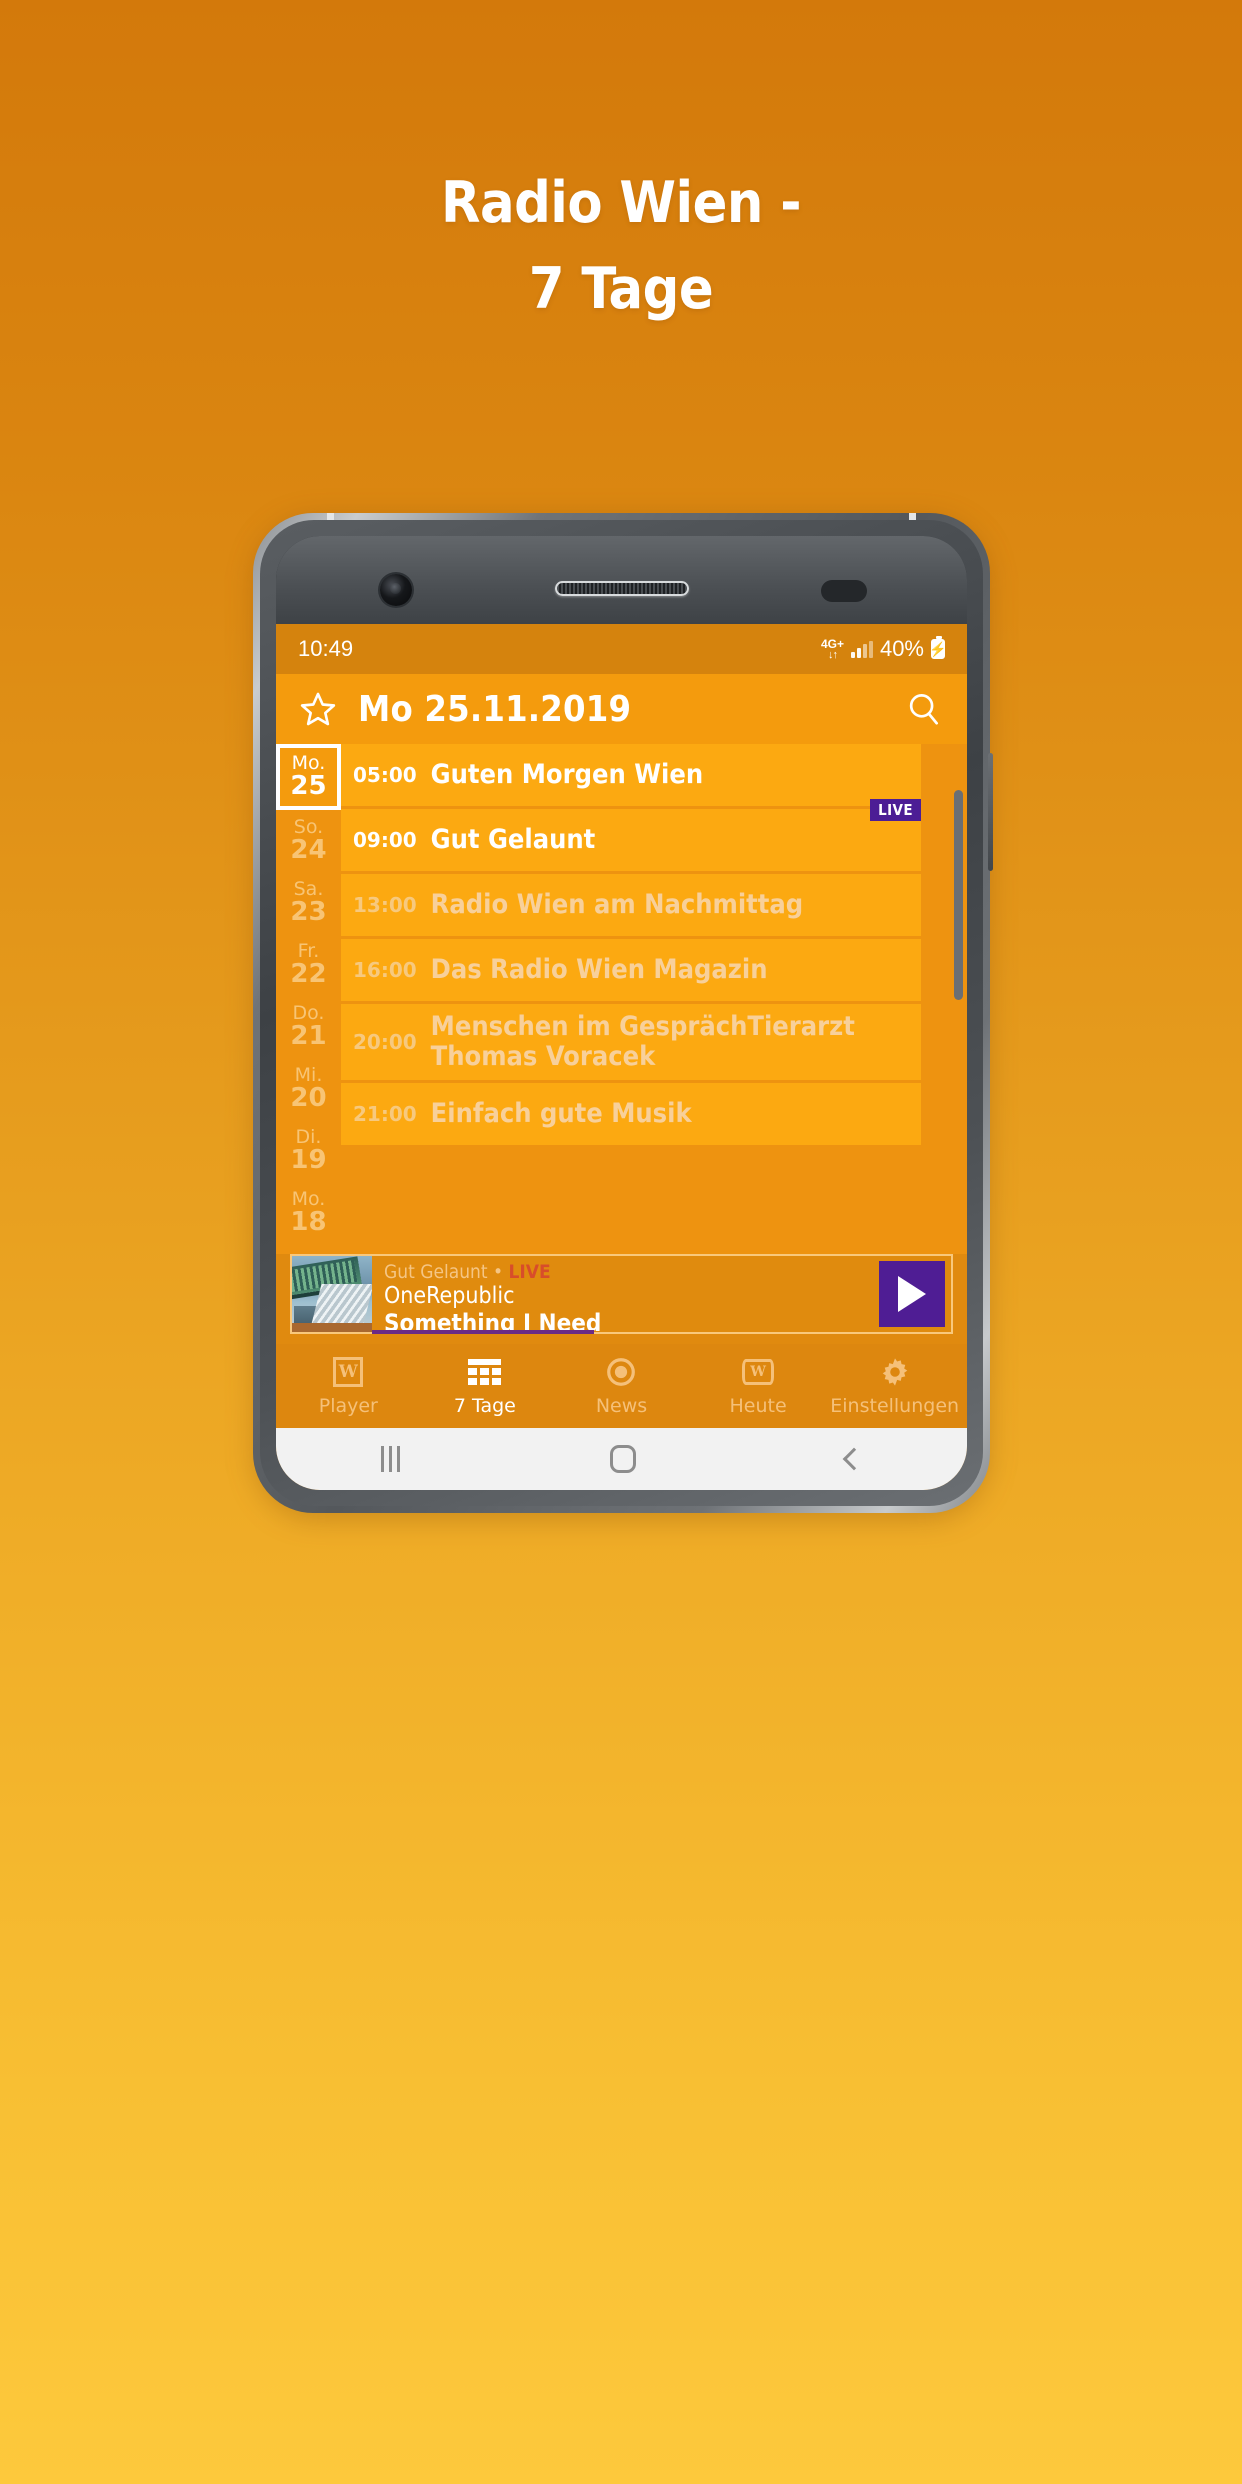 The width and height of the screenshot is (1242, 2484). Describe the element at coordinates (385, 1114) in the screenshot. I see `program-time: 21:00` at that location.